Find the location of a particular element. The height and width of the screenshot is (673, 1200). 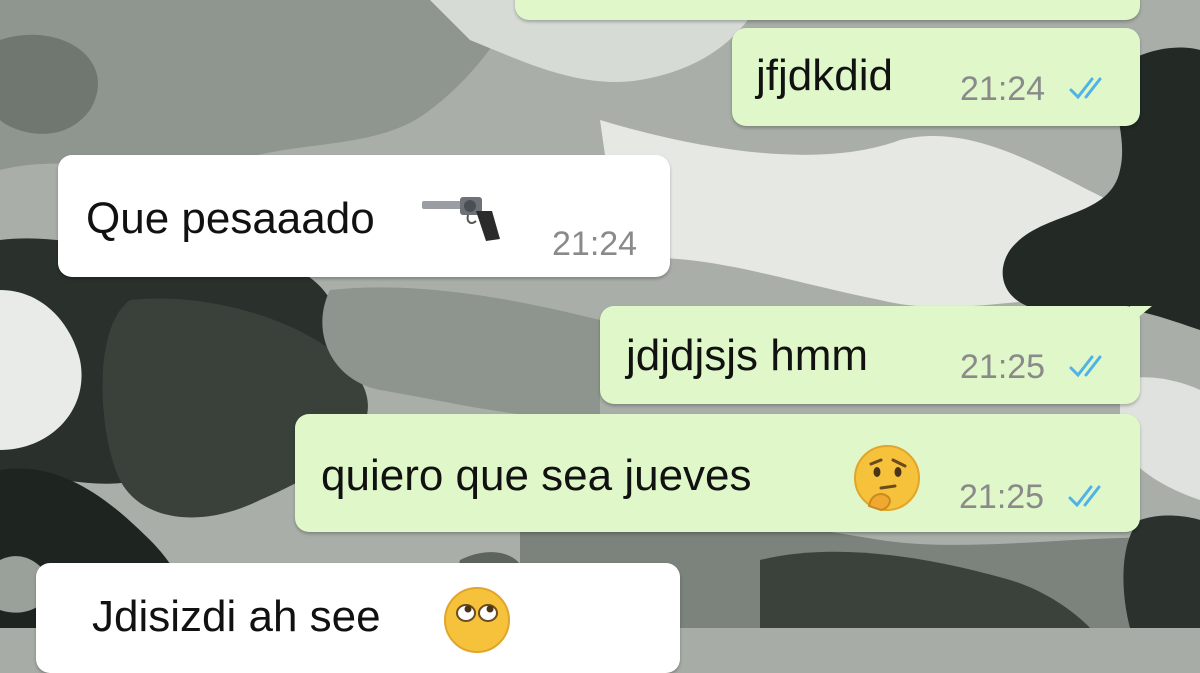

message-text: Que pesaaado is located at coordinates (230, 218).